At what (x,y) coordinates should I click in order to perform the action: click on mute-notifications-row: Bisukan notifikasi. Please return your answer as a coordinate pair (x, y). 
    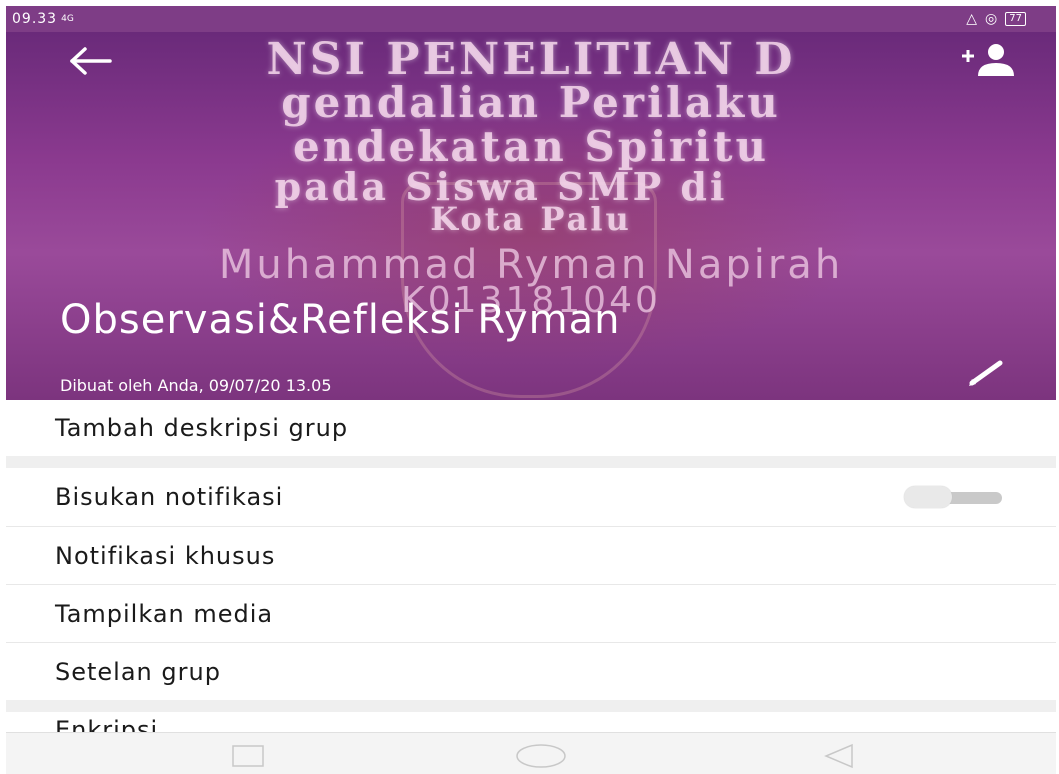
    Looking at the image, I should click on (531, 497).